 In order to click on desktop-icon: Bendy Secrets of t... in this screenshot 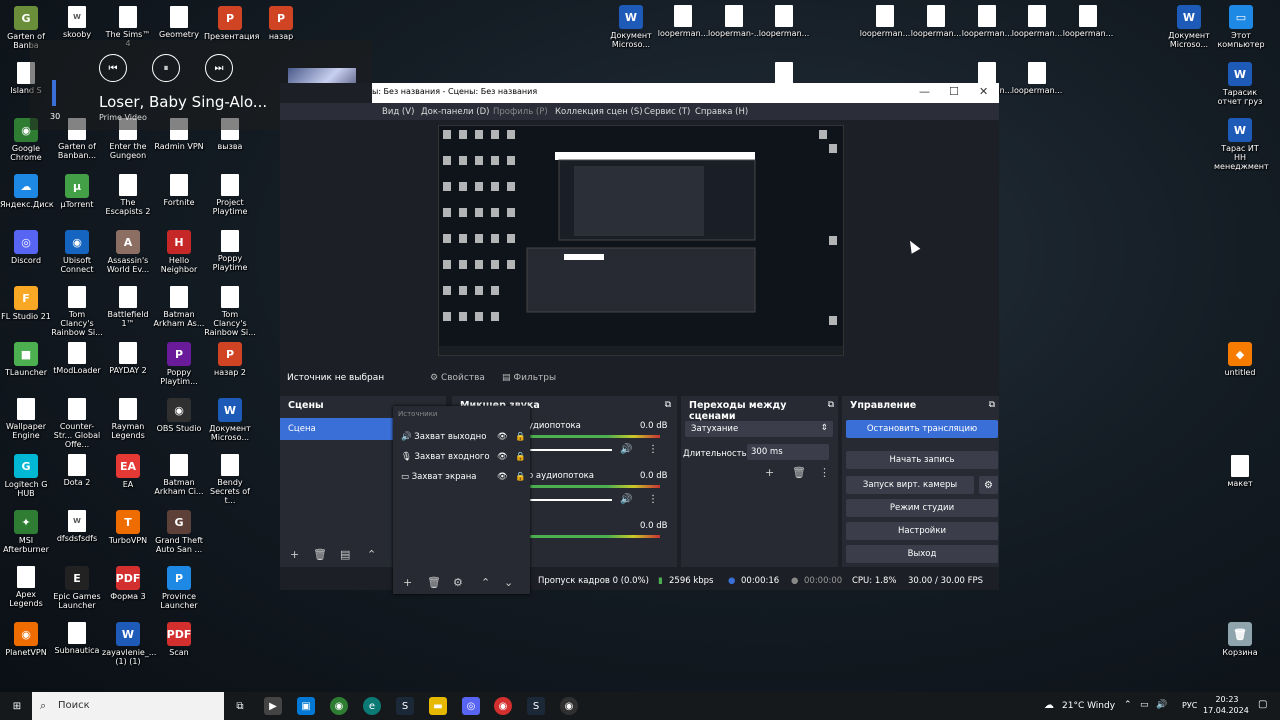, I will do `click(230, 479)`.